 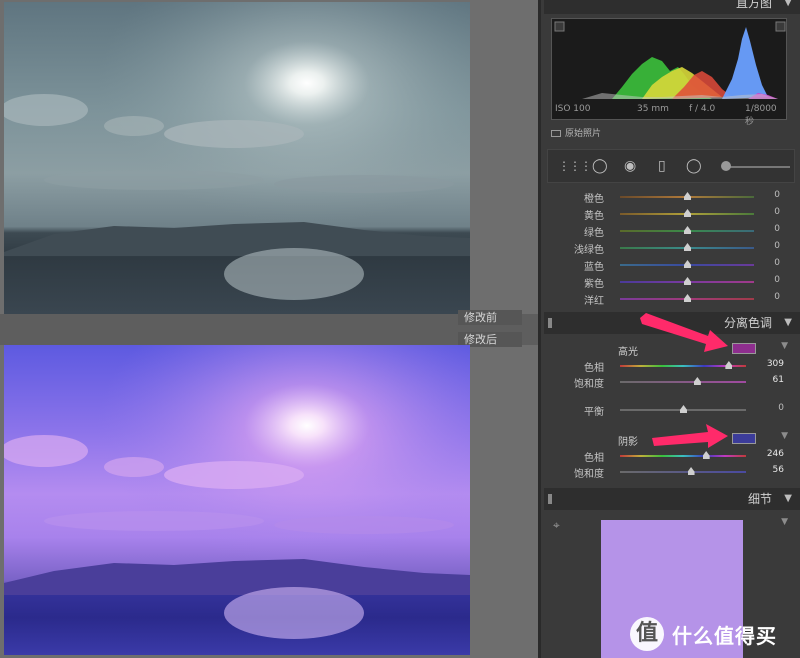 What do you see at coordinates (672, 7) in the screenshot?
I see `histogram-header: 直方图 ▼` at bounding box center [672, 7].